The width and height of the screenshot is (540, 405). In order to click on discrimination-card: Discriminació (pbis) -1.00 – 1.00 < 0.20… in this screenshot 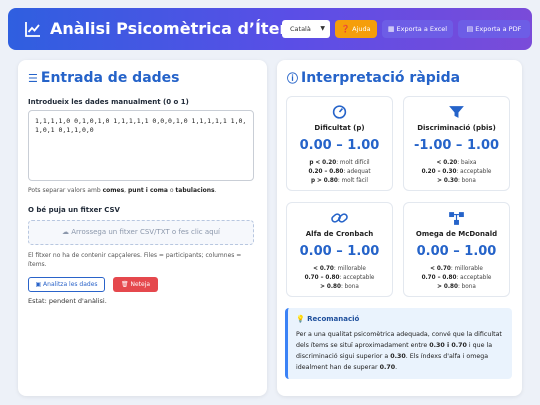, I will do `click(456, 143)`.